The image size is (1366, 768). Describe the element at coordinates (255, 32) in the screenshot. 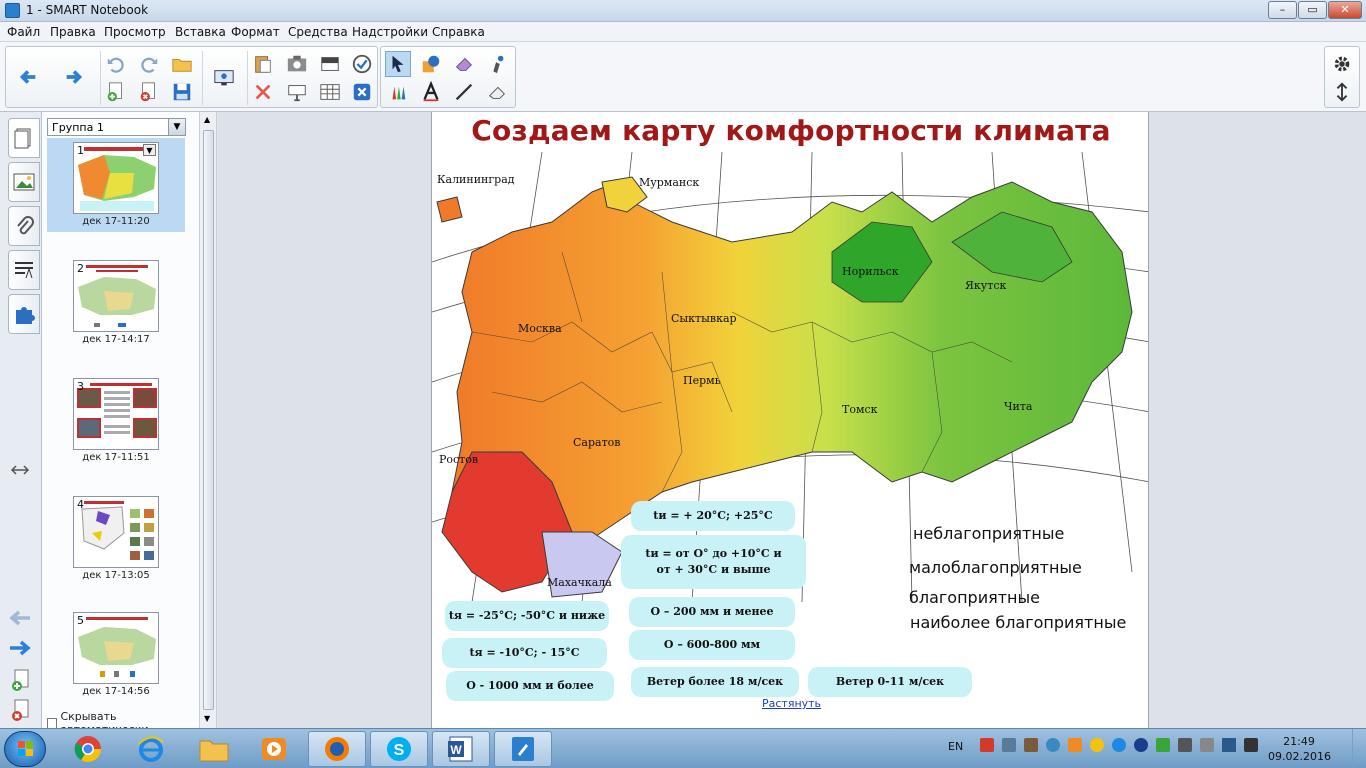

I see `menu-format: Формат` at that location.